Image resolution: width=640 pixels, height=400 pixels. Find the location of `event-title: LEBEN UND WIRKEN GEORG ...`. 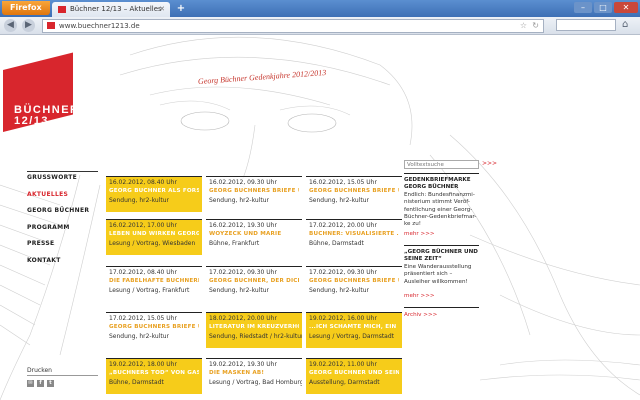

event-title: LEBEN UND WIRKEN GEORG ... is located at coordinates (154, 234).